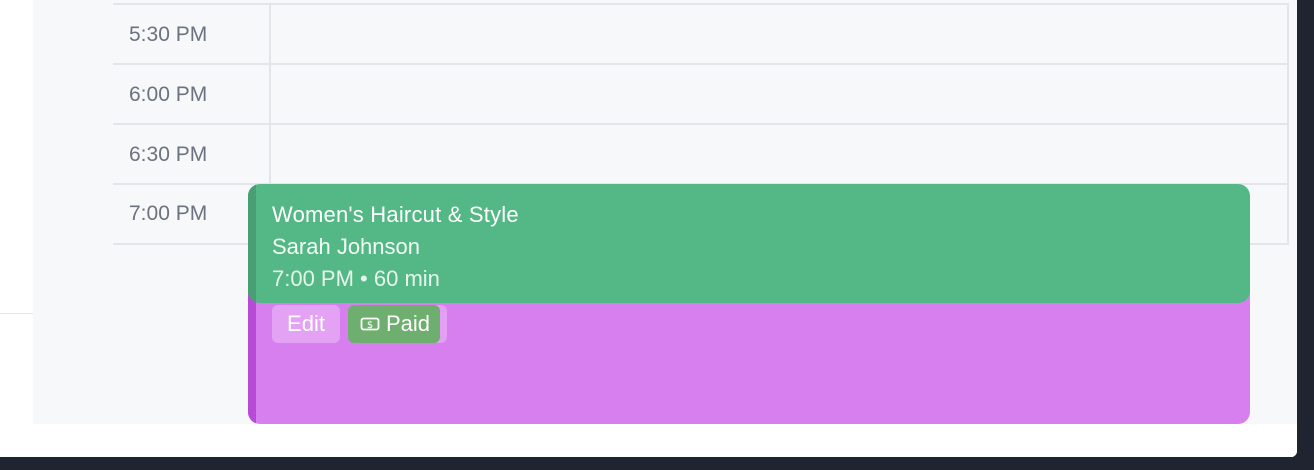 This screenshot has height=470, width=1314. I want to click on paid-label: Paid, so click(408, 323).